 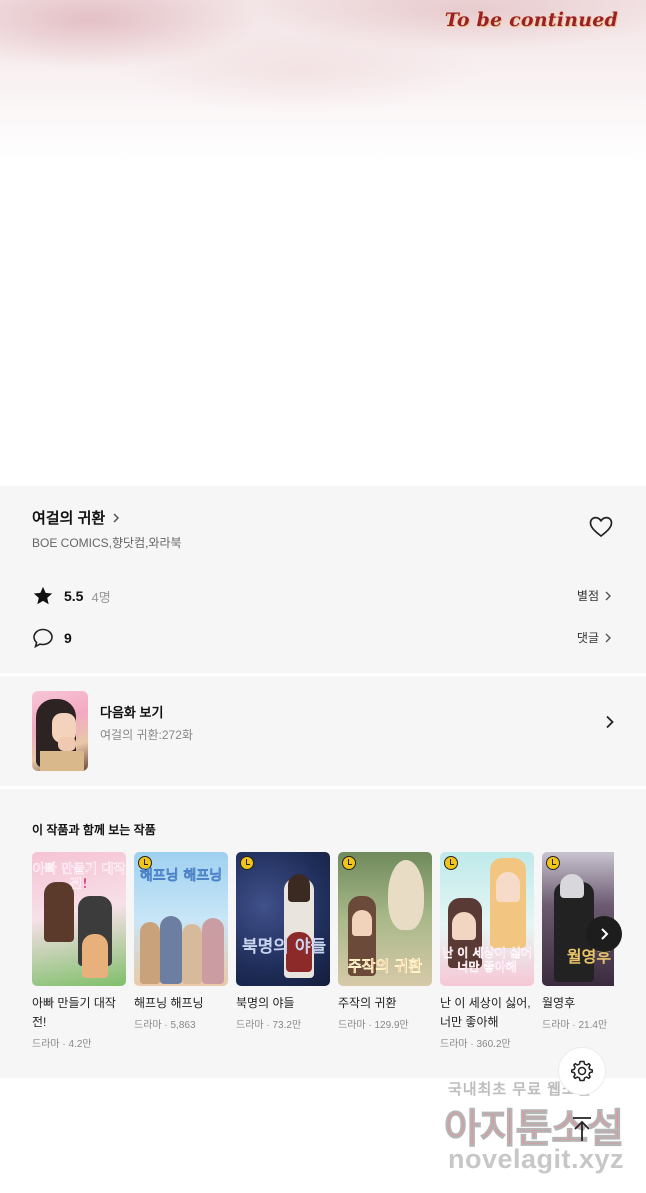 I want to click on gear-icon, so click(x=582, y=1071).